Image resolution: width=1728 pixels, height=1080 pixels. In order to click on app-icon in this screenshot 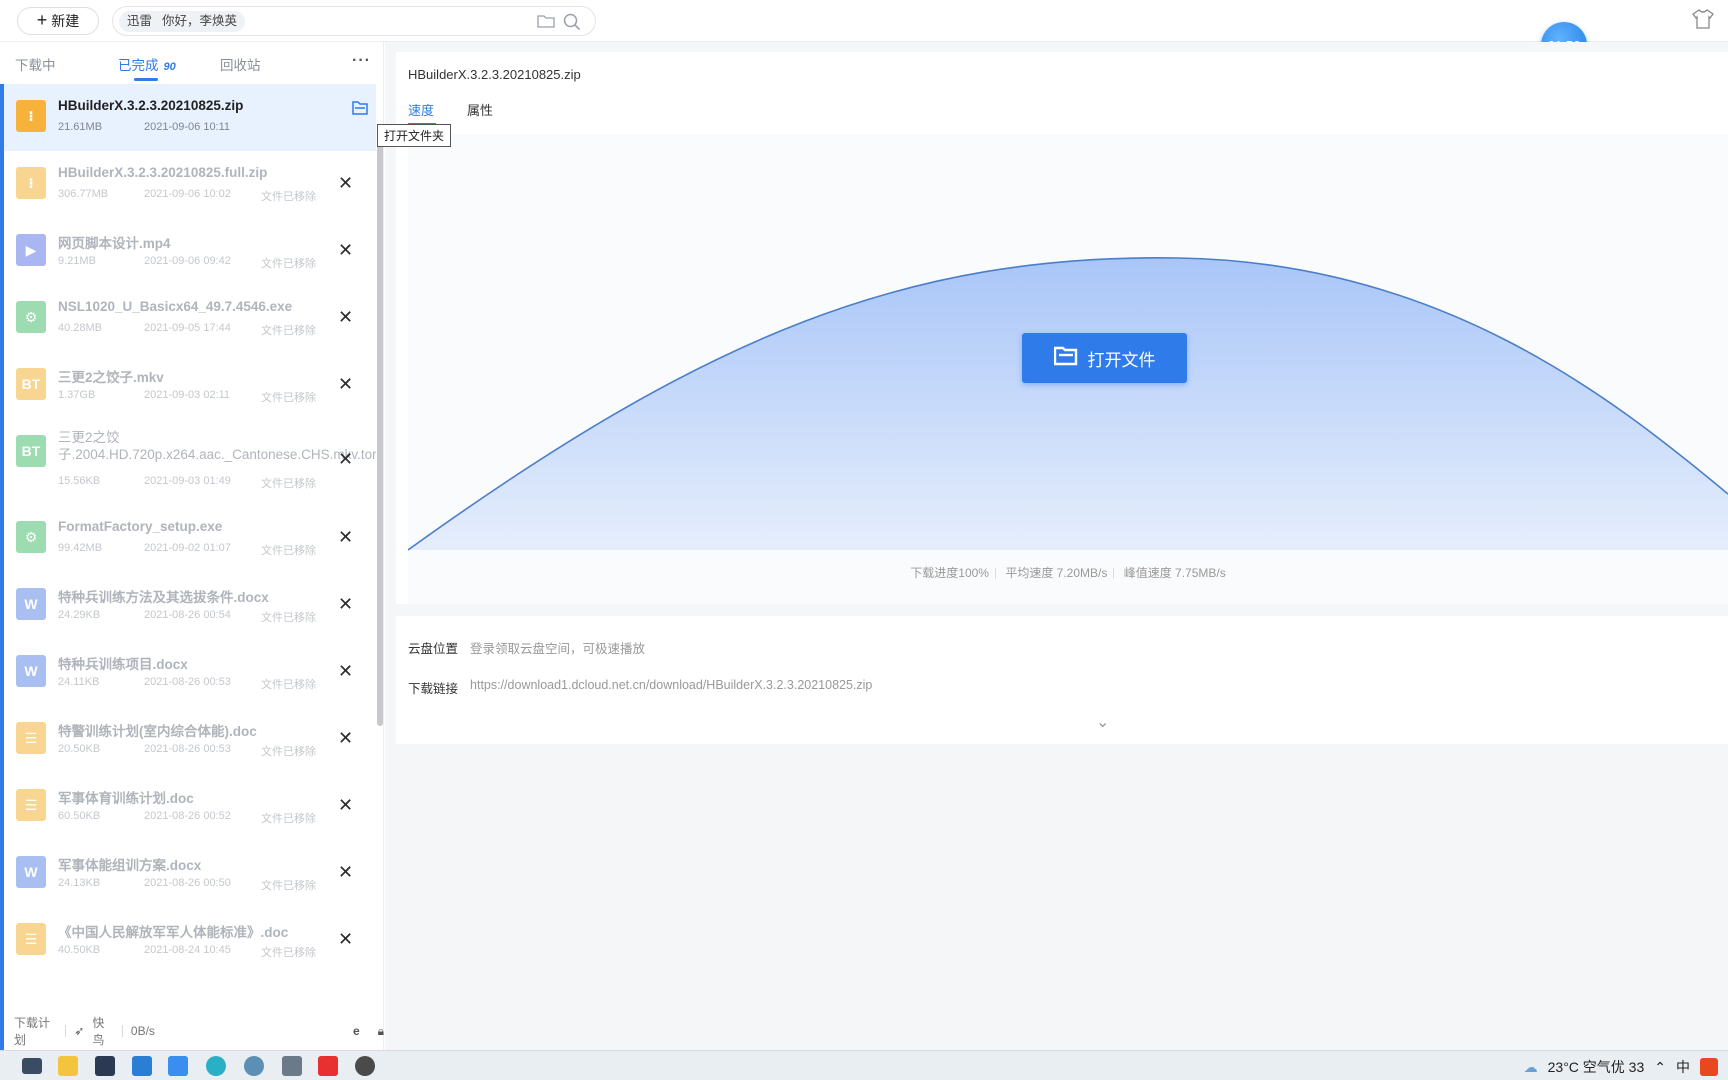, I will do `click(254, 1066)`.